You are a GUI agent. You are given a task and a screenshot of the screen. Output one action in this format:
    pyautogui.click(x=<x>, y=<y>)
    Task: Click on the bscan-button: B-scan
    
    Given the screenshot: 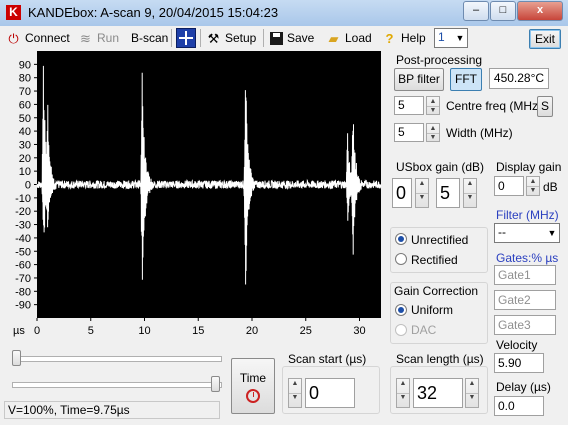 What is the action you would take?
    pyautogui.click(x=149, y=38)
    